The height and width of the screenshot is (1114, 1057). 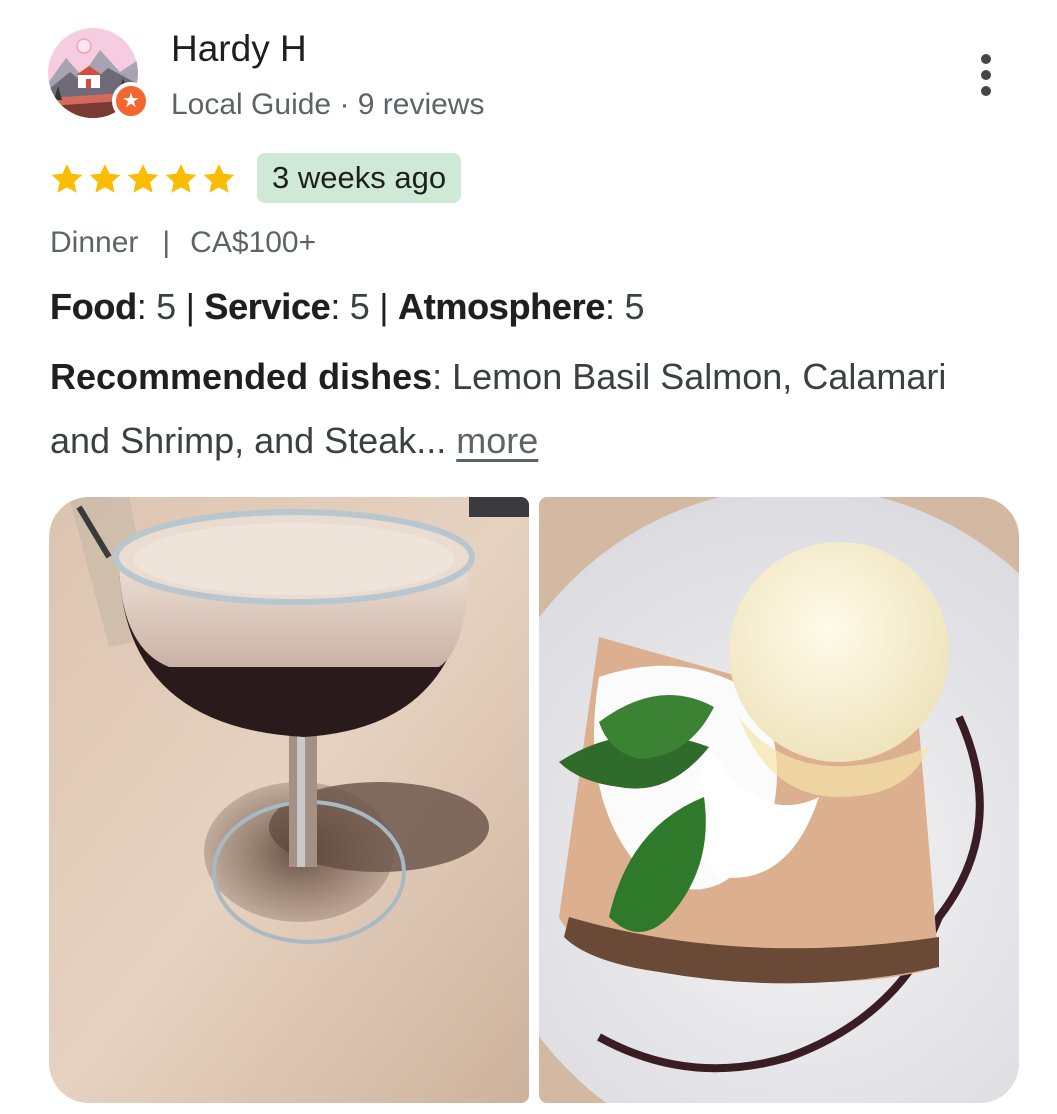 What do you see at coordinates (359, 178) in the screenshot?
I see `review-time-badge: 3 weeks ago` at bounding box center [359, 178].